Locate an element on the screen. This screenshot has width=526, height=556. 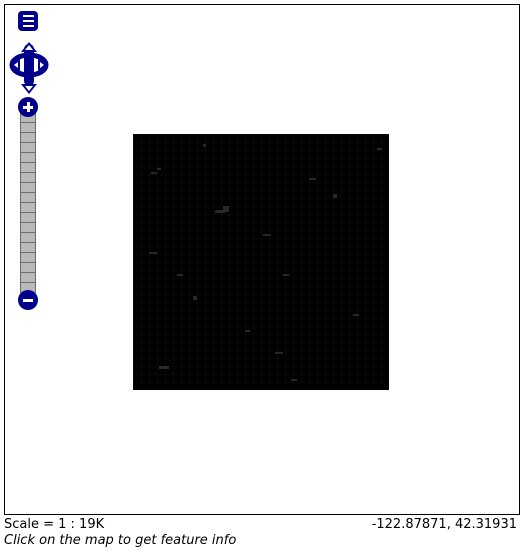
pan-left-icon is located at coordinates (15, 65).